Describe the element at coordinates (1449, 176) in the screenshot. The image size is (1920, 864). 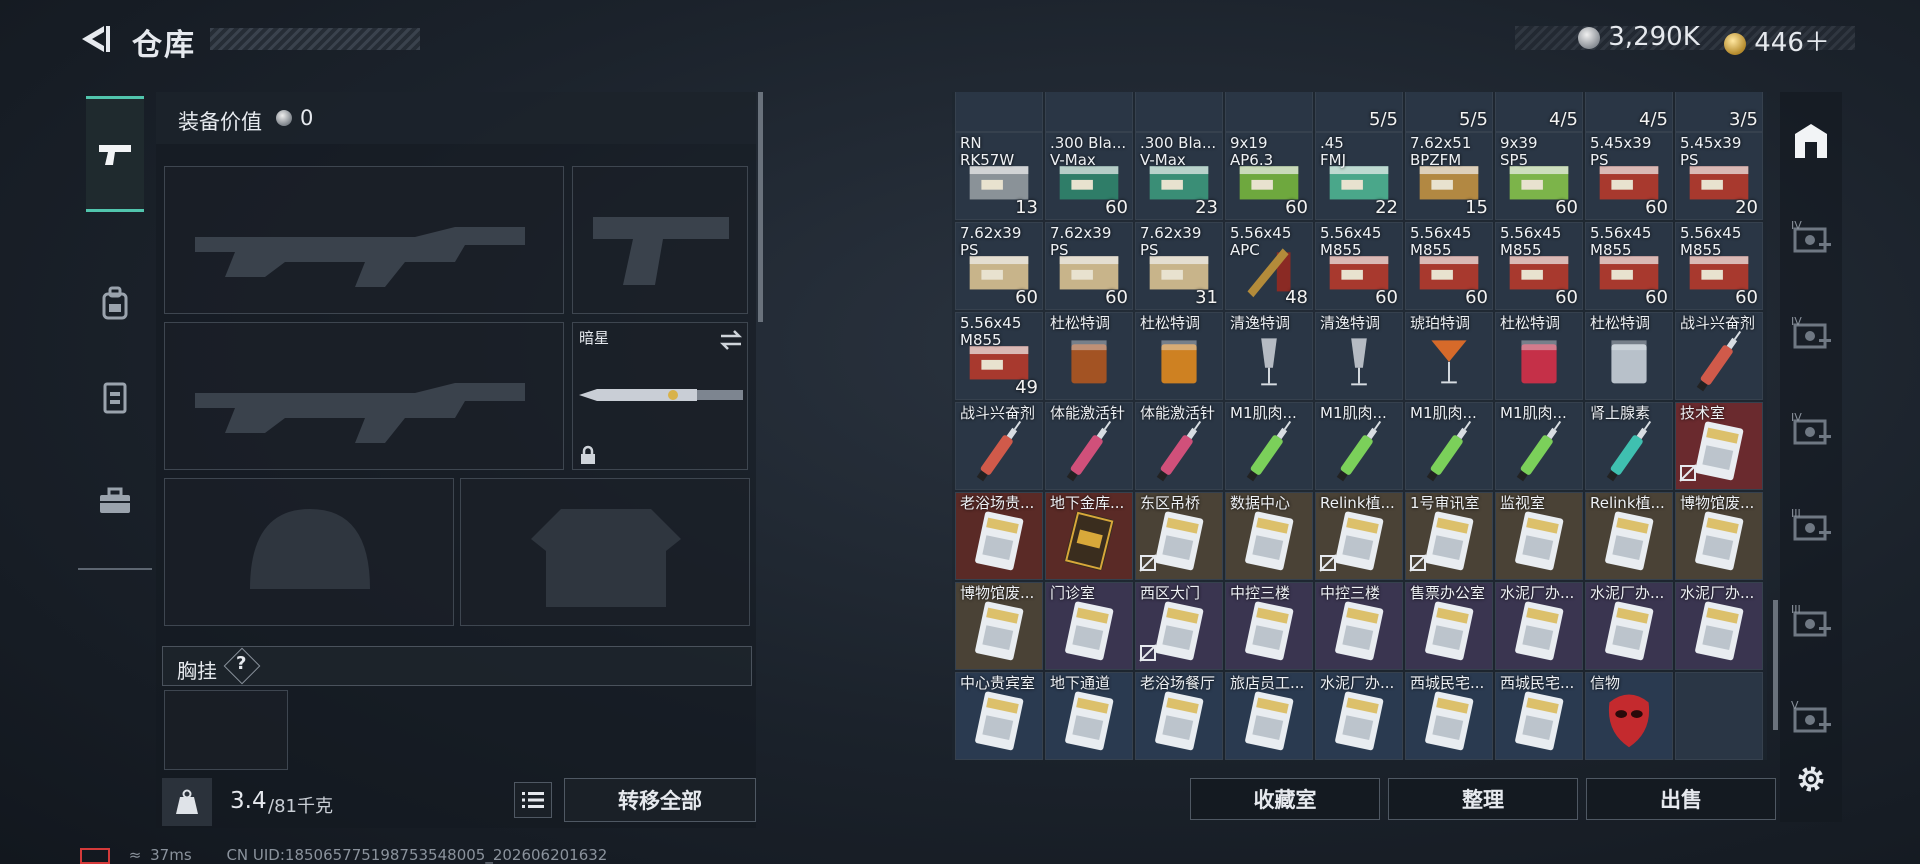
I see `inventory-item: 7.62x51 BPZFM 15` at that location.